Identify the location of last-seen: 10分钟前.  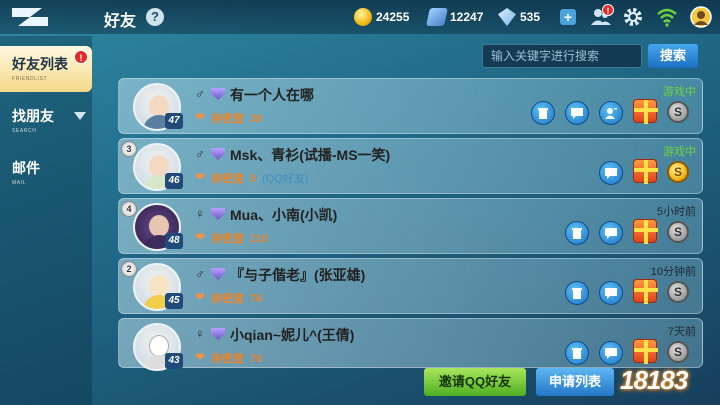
(673, 272).